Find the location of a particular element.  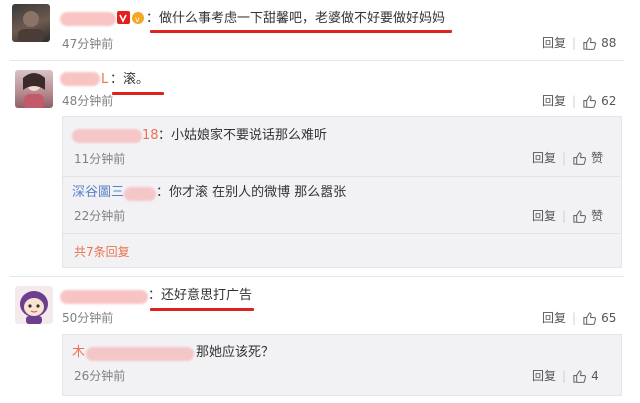

like-button: 4 is located at coordinates (585, 376).